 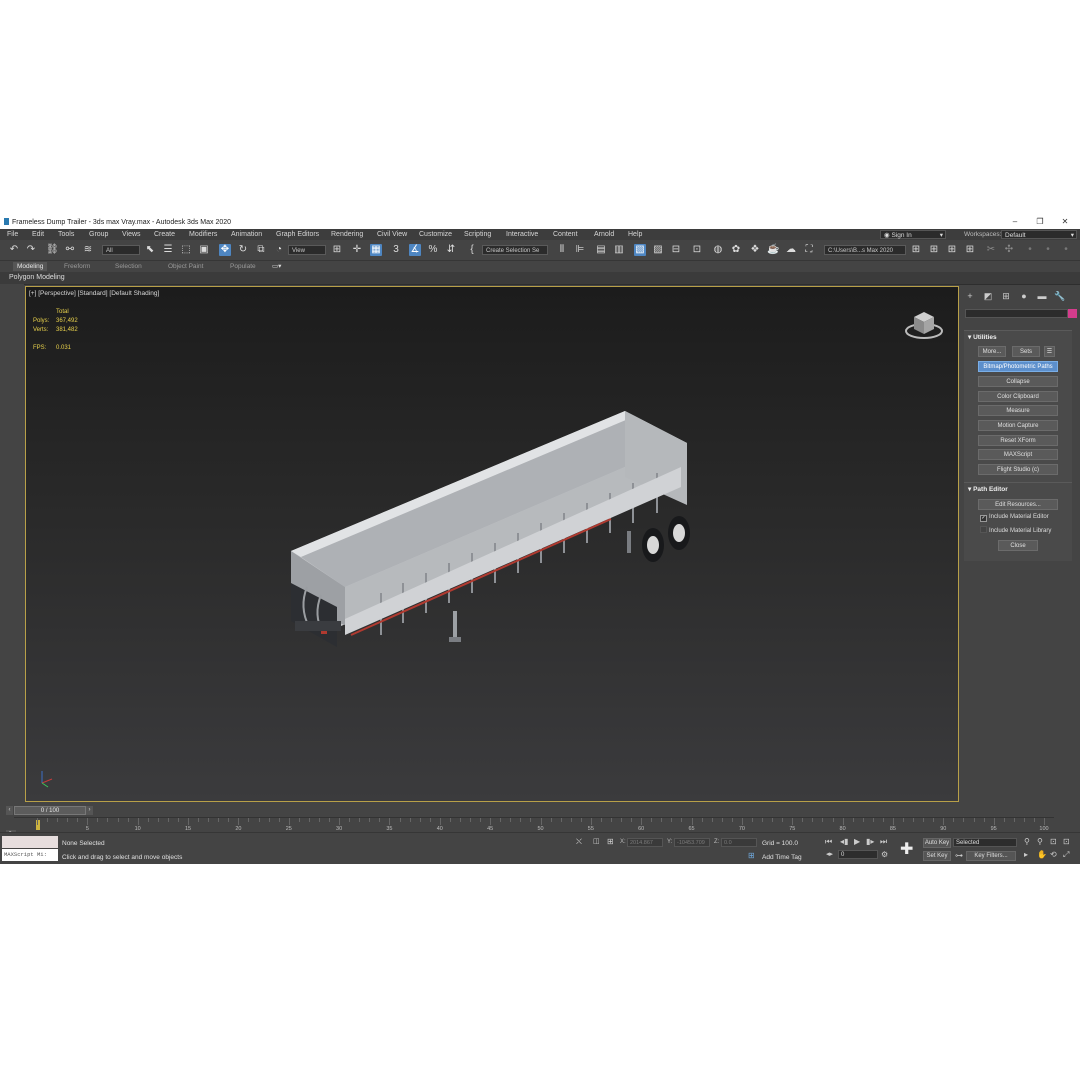 I want to click on zoom-icon: ⚲, so click(x=1027, y=841).